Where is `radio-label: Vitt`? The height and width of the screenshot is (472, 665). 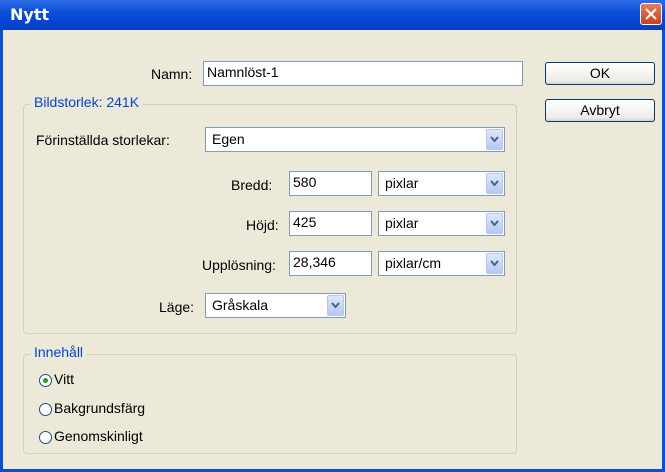
radio-label: Vitt is located at coordinates (64, 379).